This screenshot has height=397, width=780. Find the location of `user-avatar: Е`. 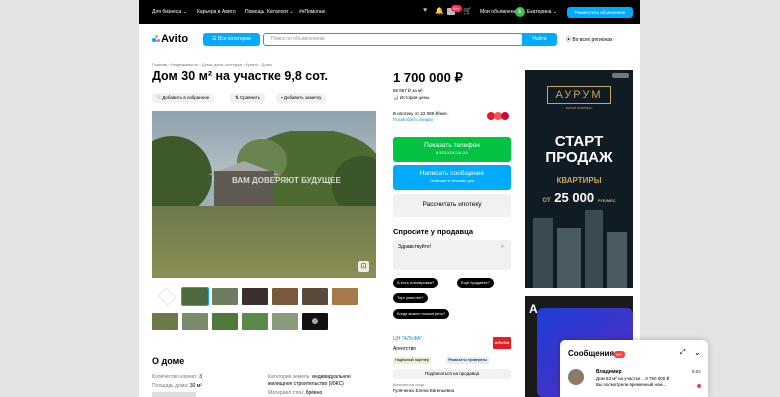

user-avatar: Е is located at coordinates (520, 12).